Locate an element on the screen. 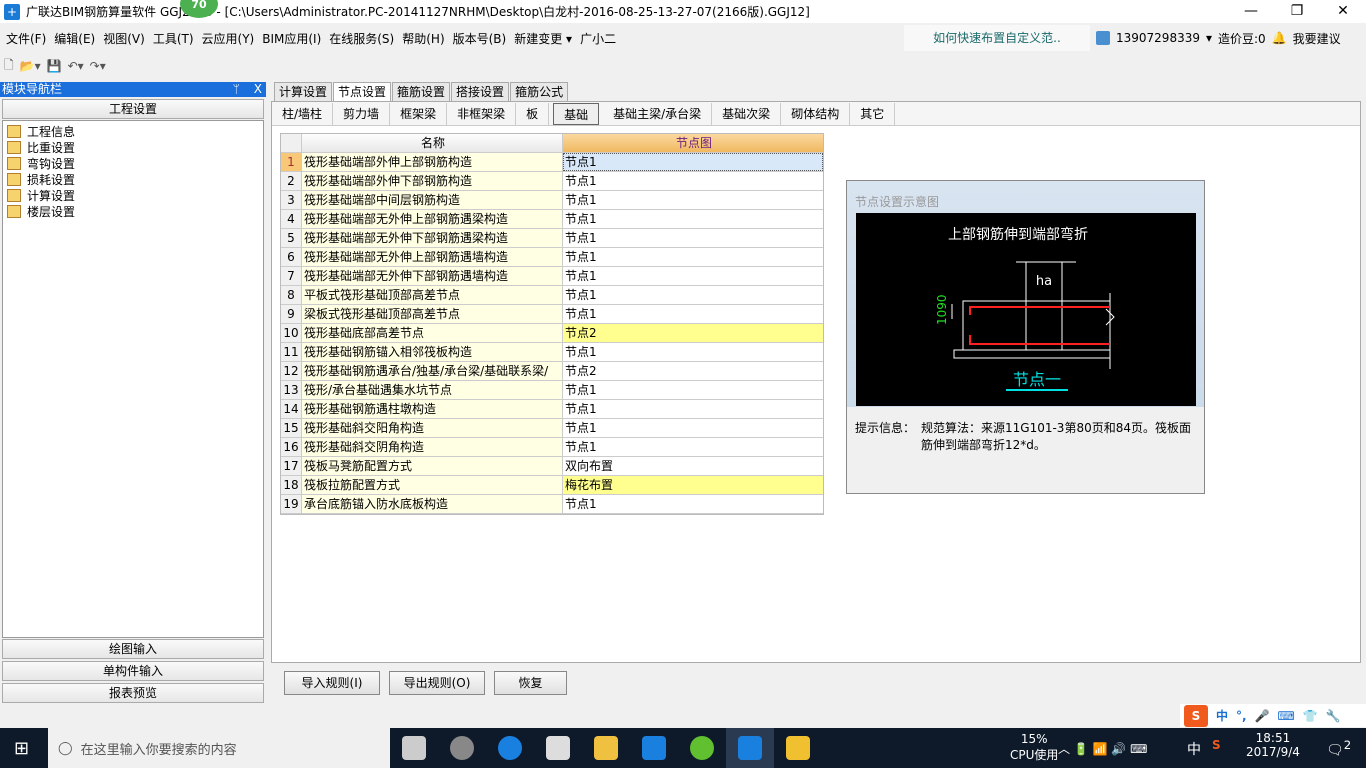 The width and height of the screenshot is (1366, 768). table-row: 15 筏形基础斜交阳角构造 节点1 is located at coordinates (552, 428).